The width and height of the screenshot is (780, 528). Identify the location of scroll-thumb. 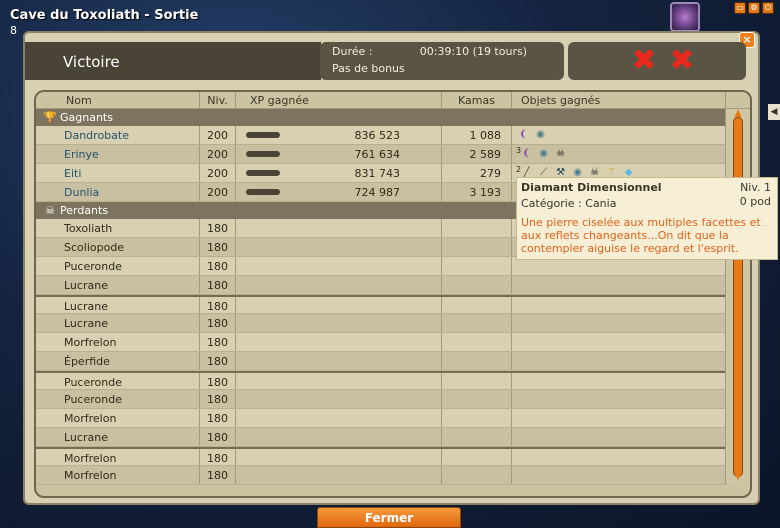
(738, 297).